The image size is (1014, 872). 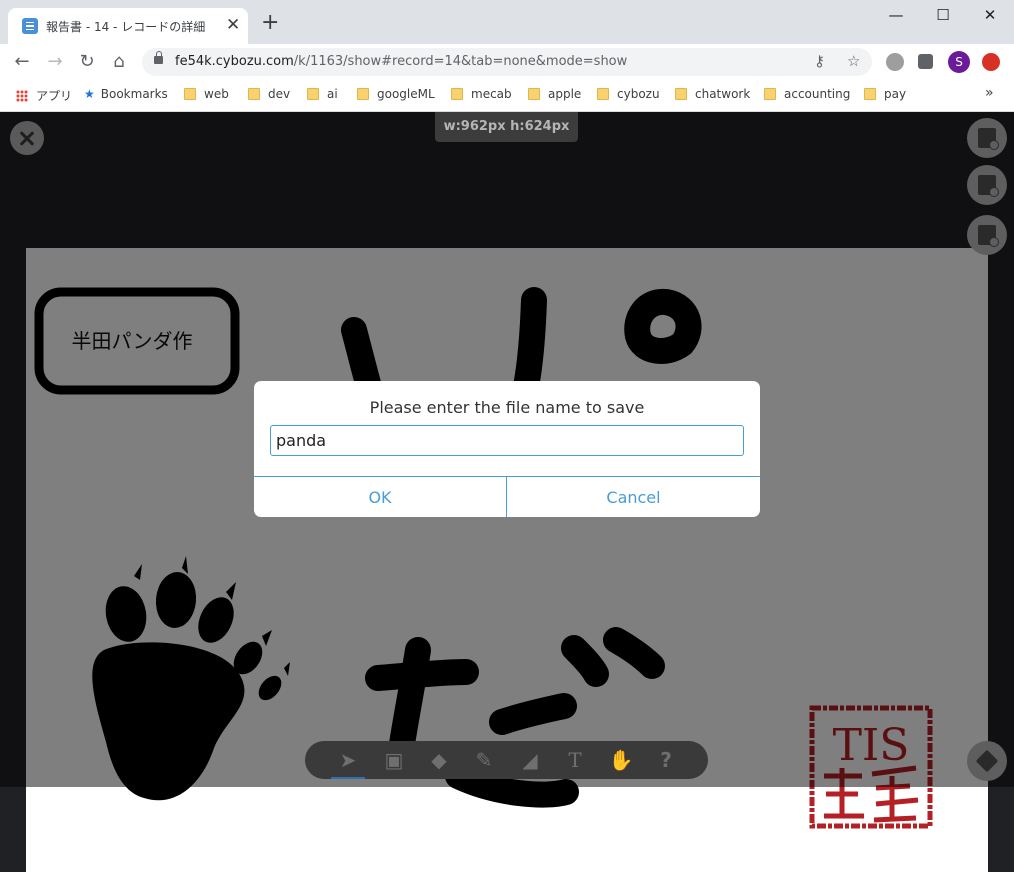 I want to click on back-icon: ←, so click(x=22, y=62).